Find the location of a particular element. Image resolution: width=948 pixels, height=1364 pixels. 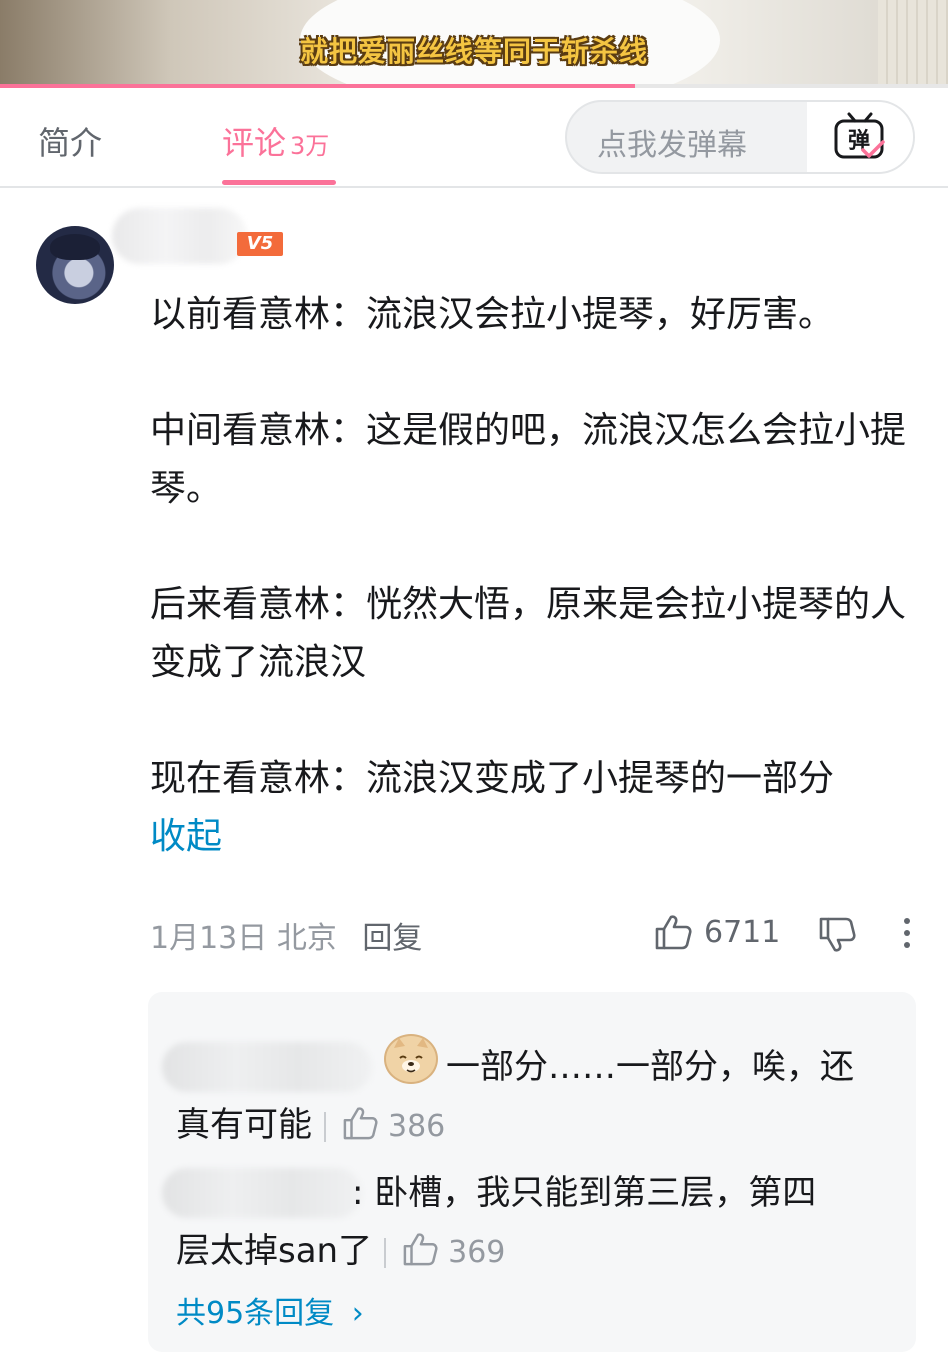

dislike-button is located at coordinates (837, 937).